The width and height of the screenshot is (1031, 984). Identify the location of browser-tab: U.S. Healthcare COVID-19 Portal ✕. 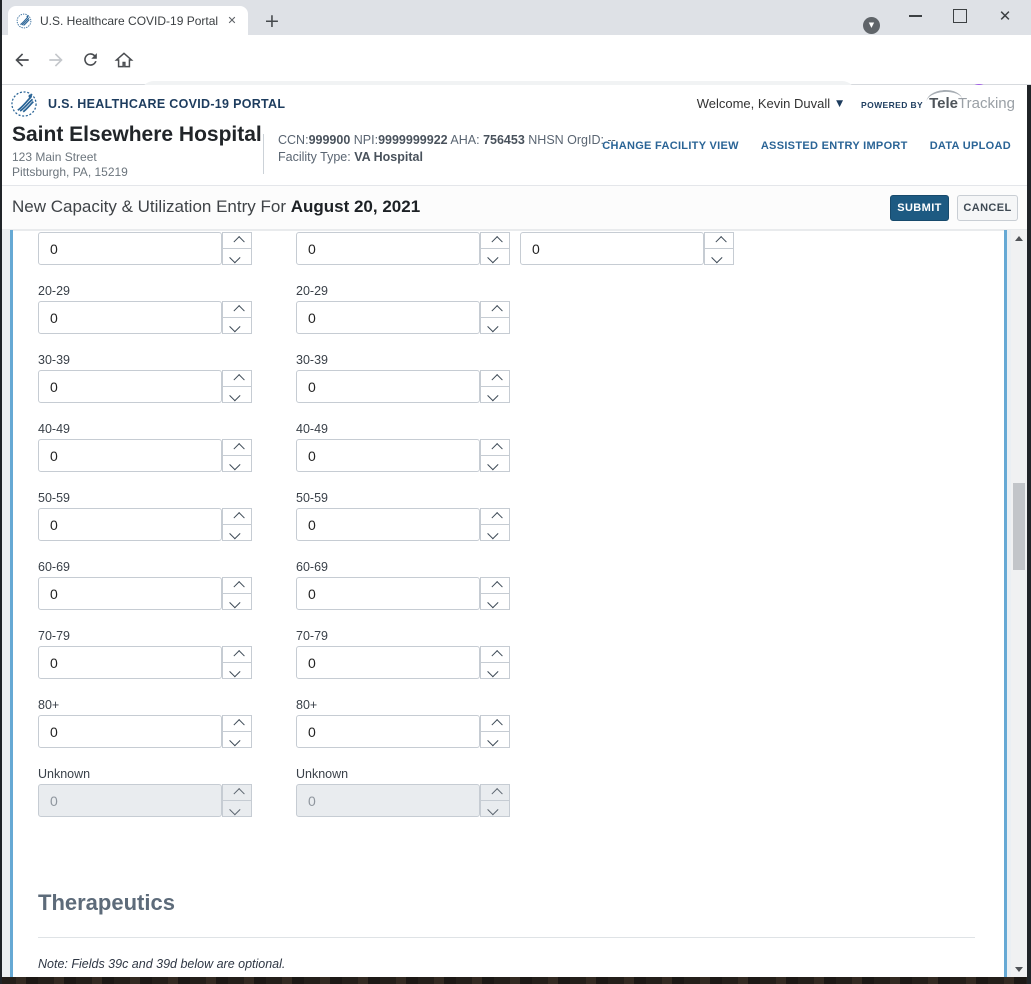
(128, 20).